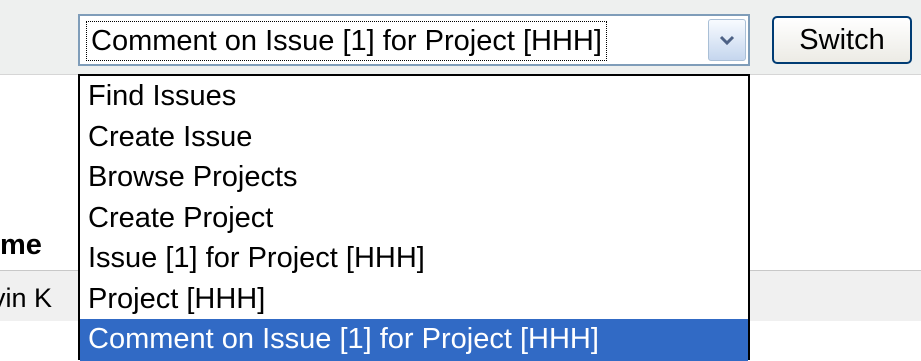  I want to click on table-cell-fragment: vin K, so click(26, 298).